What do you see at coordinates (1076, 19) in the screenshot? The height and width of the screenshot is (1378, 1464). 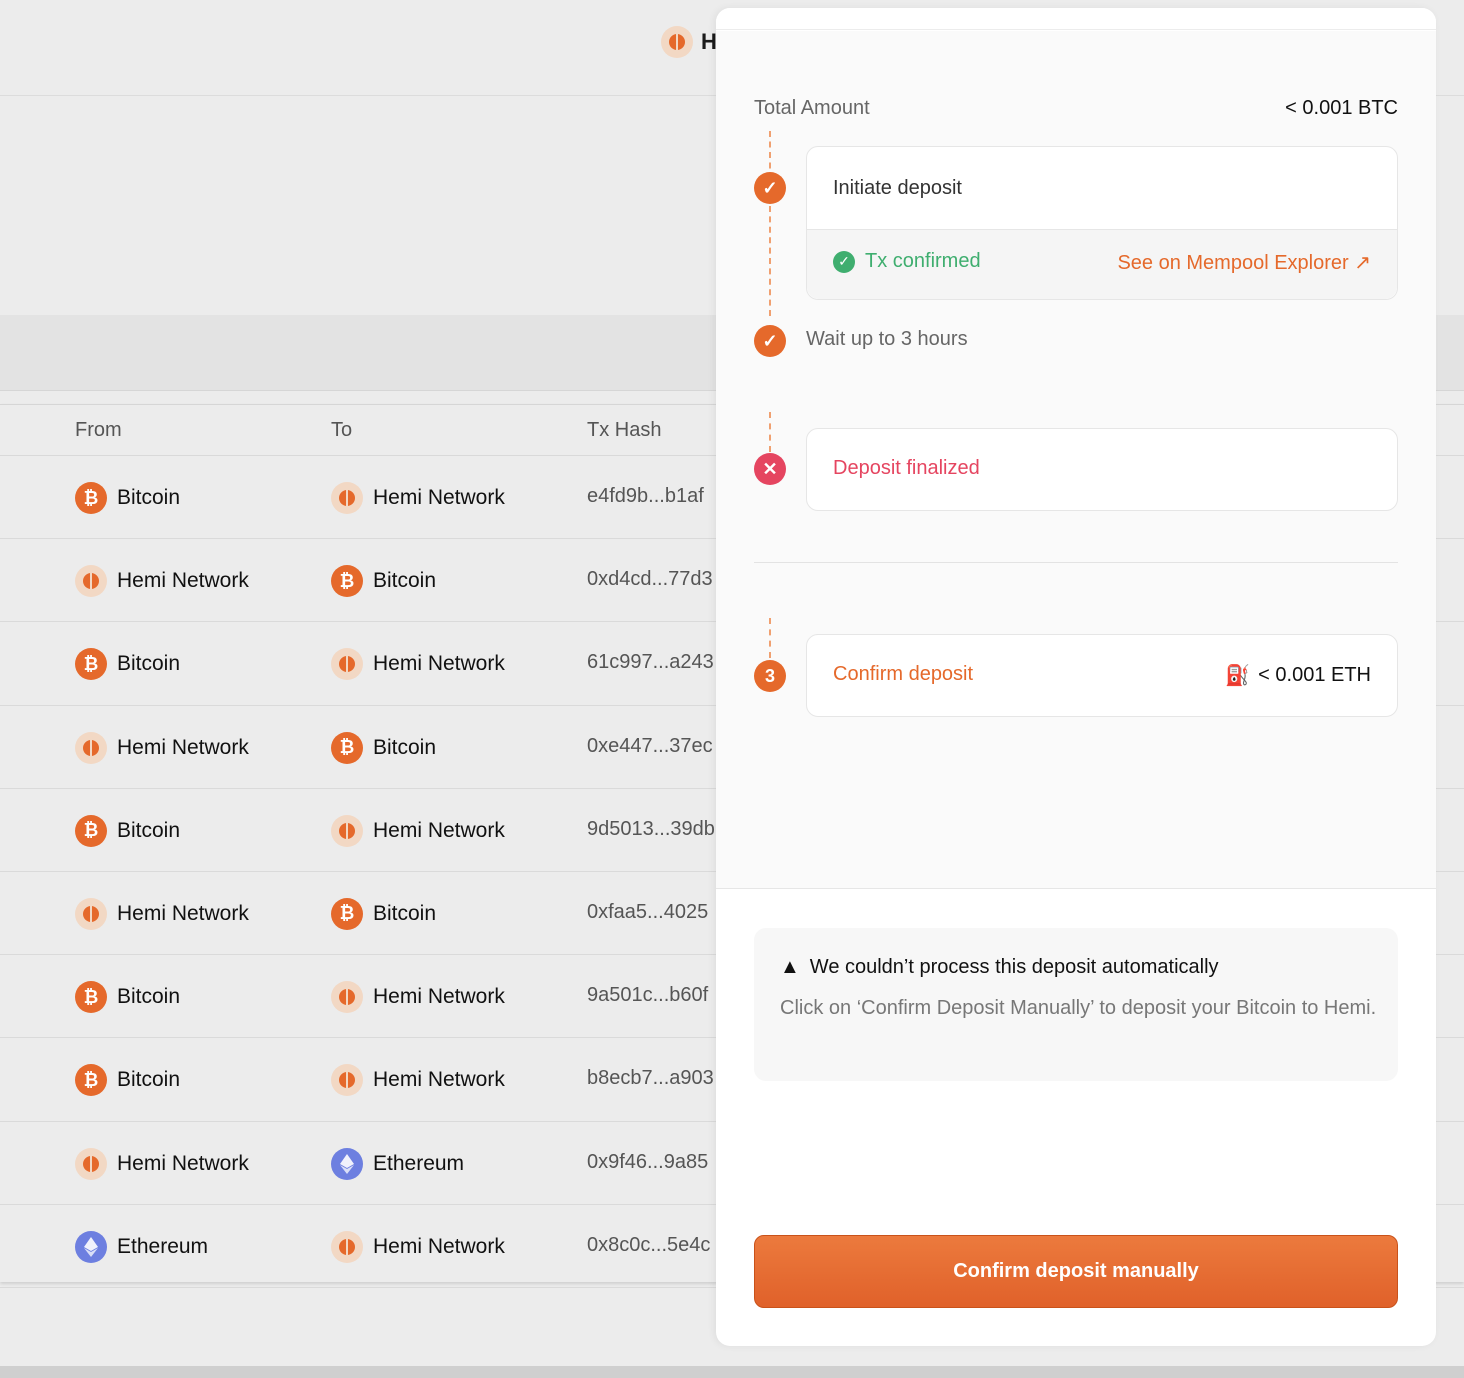 I see `drawer-header` at bounding box center [1076, 19].